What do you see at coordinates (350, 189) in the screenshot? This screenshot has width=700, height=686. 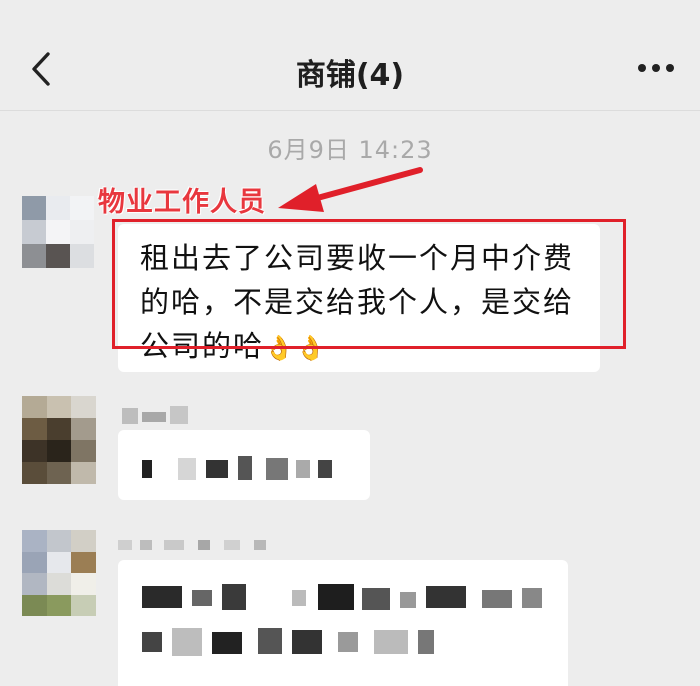 I see `annotation-arrow-icon` at bounding box center [350, 189].